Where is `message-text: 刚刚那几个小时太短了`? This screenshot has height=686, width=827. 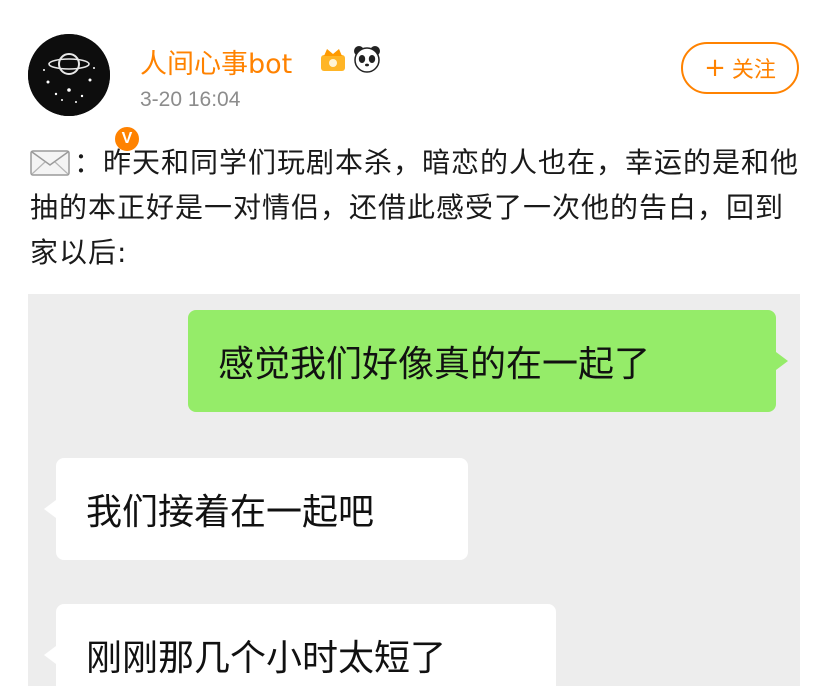
message-text: 刚刚那几个小时太短了 is located at coordinates (266, 658).